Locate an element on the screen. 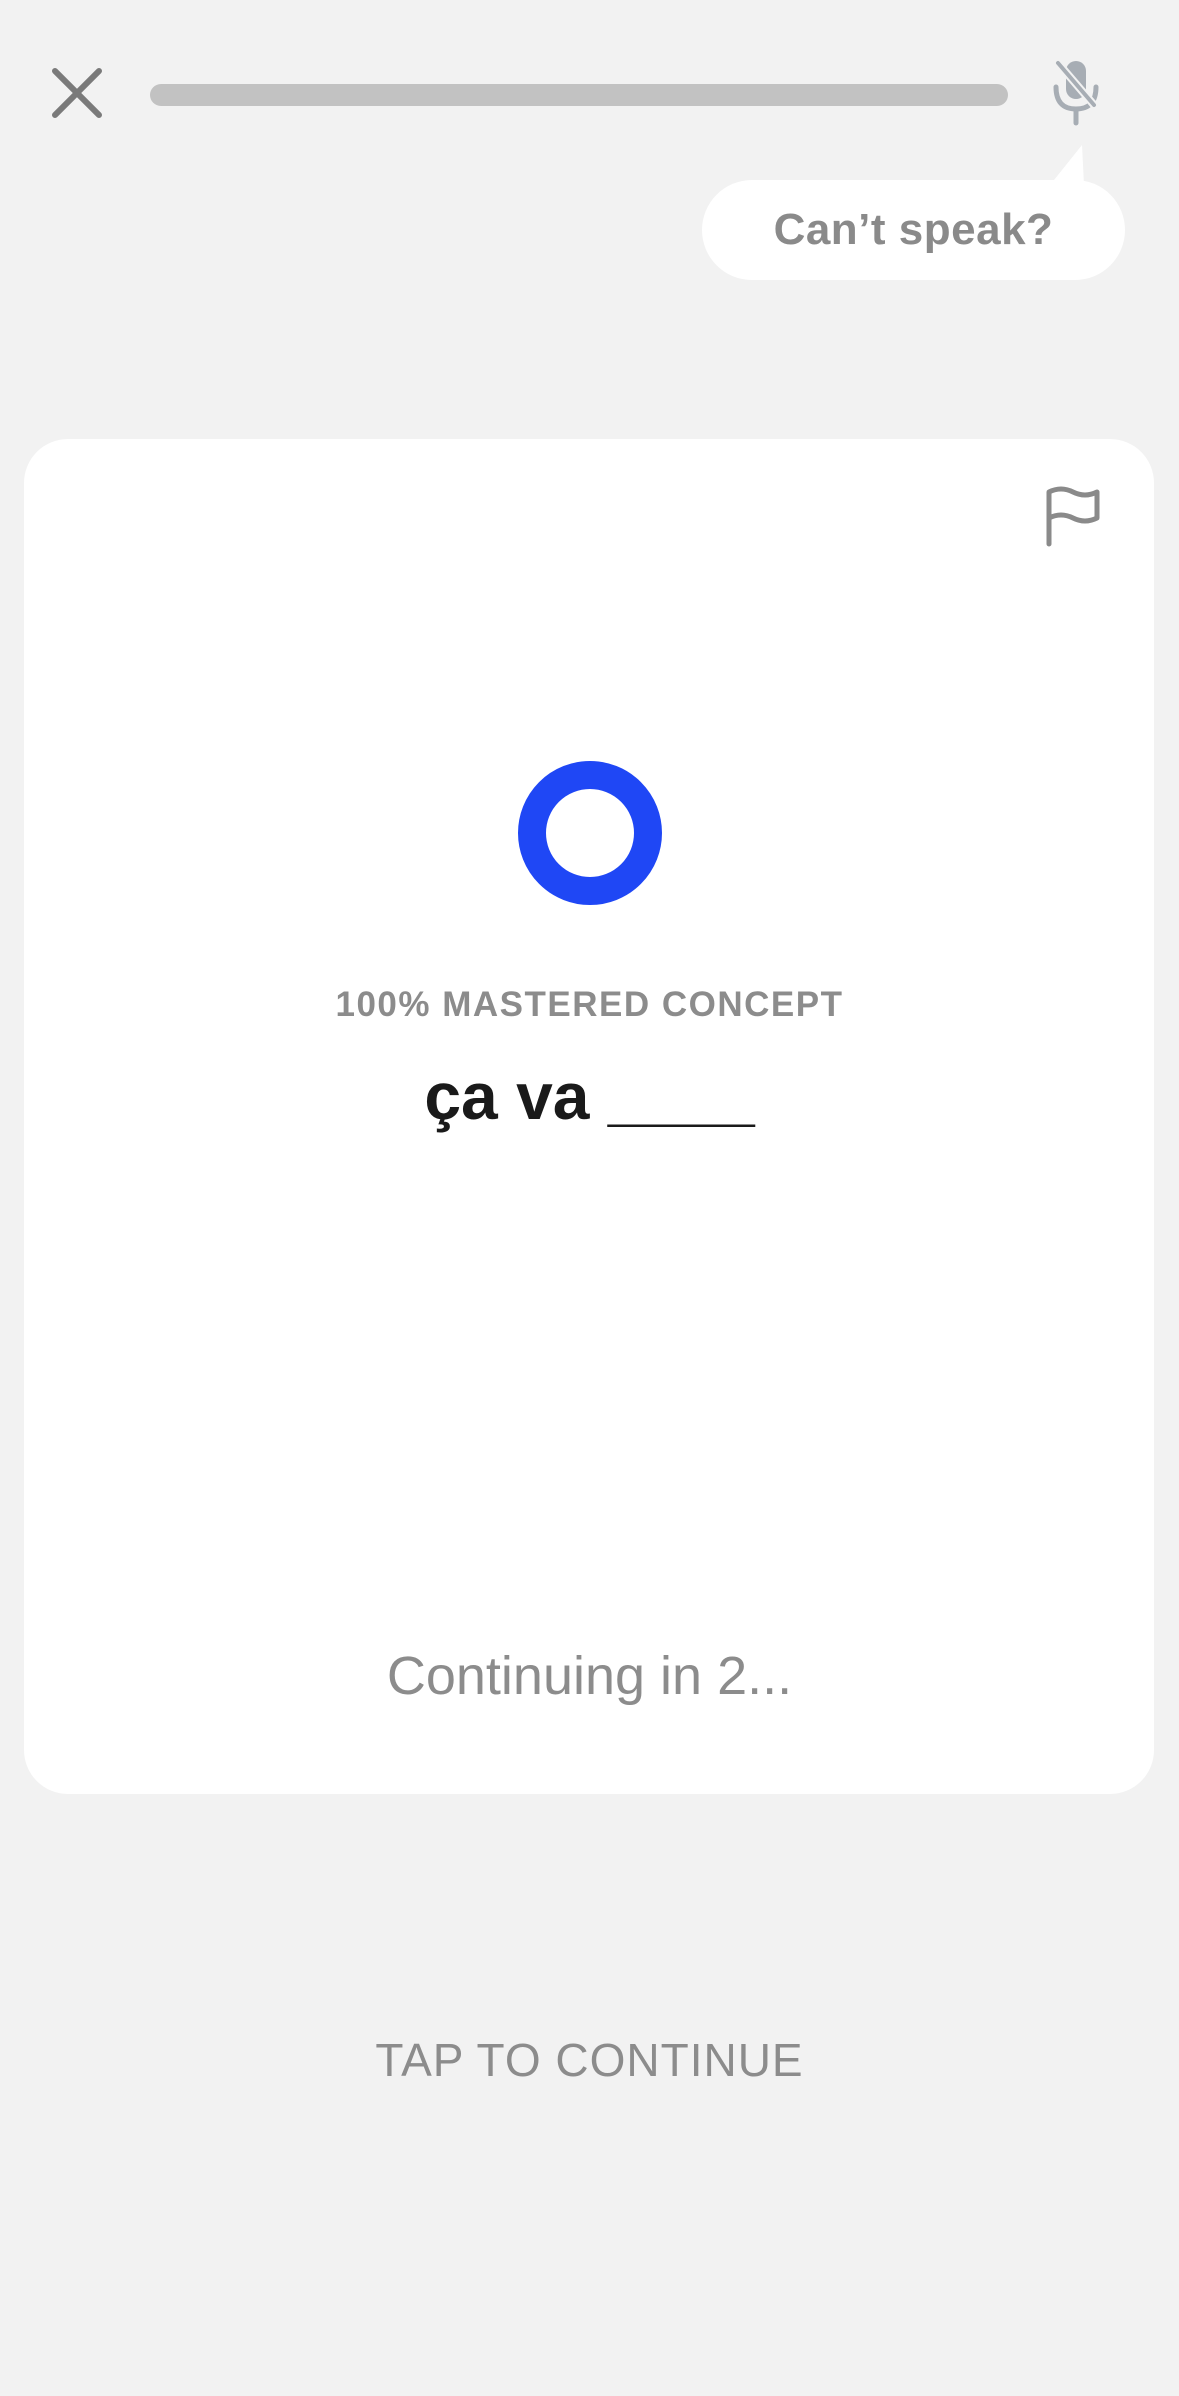  tooltip-pointer is located at coordinates (1067, 165).